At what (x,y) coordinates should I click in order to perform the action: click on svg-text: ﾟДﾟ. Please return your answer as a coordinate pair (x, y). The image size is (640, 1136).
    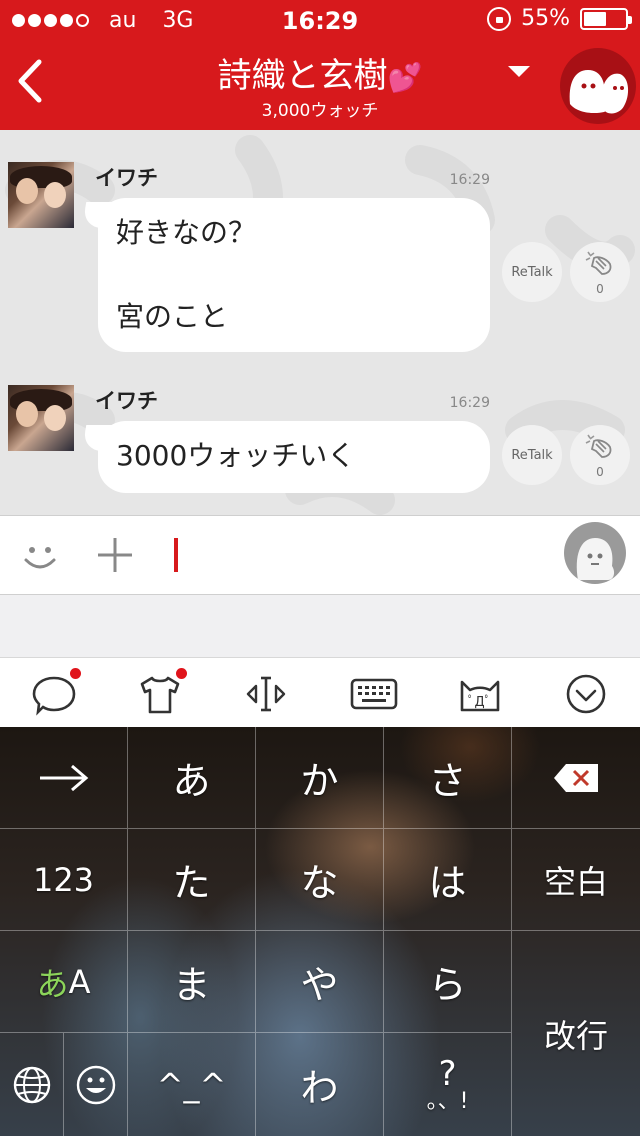
    Looking at the image, I should click on (479, 702).